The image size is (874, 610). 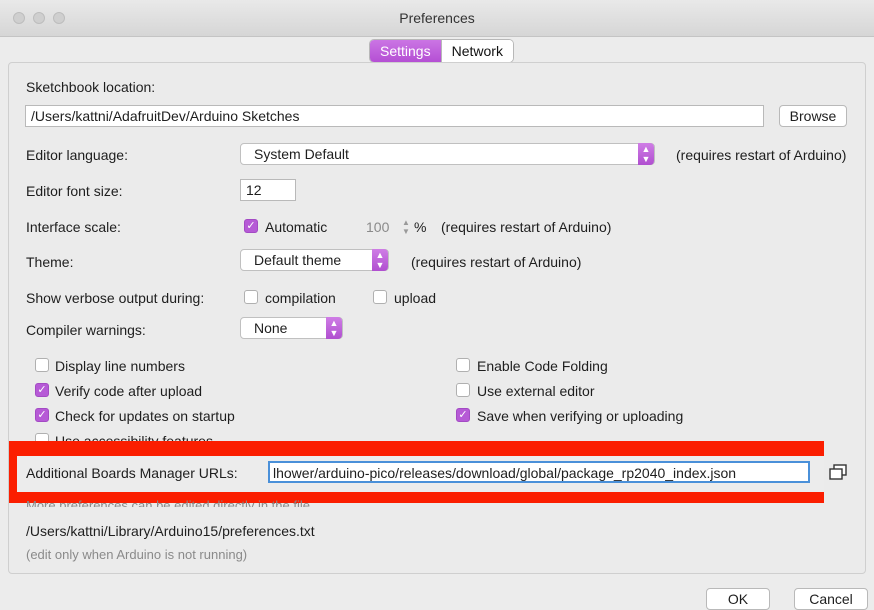 What do you see at coordinates (536, 391) in the screenshot?
I see `external-editor-label: Use external editor` at bounding box center [536, 391].